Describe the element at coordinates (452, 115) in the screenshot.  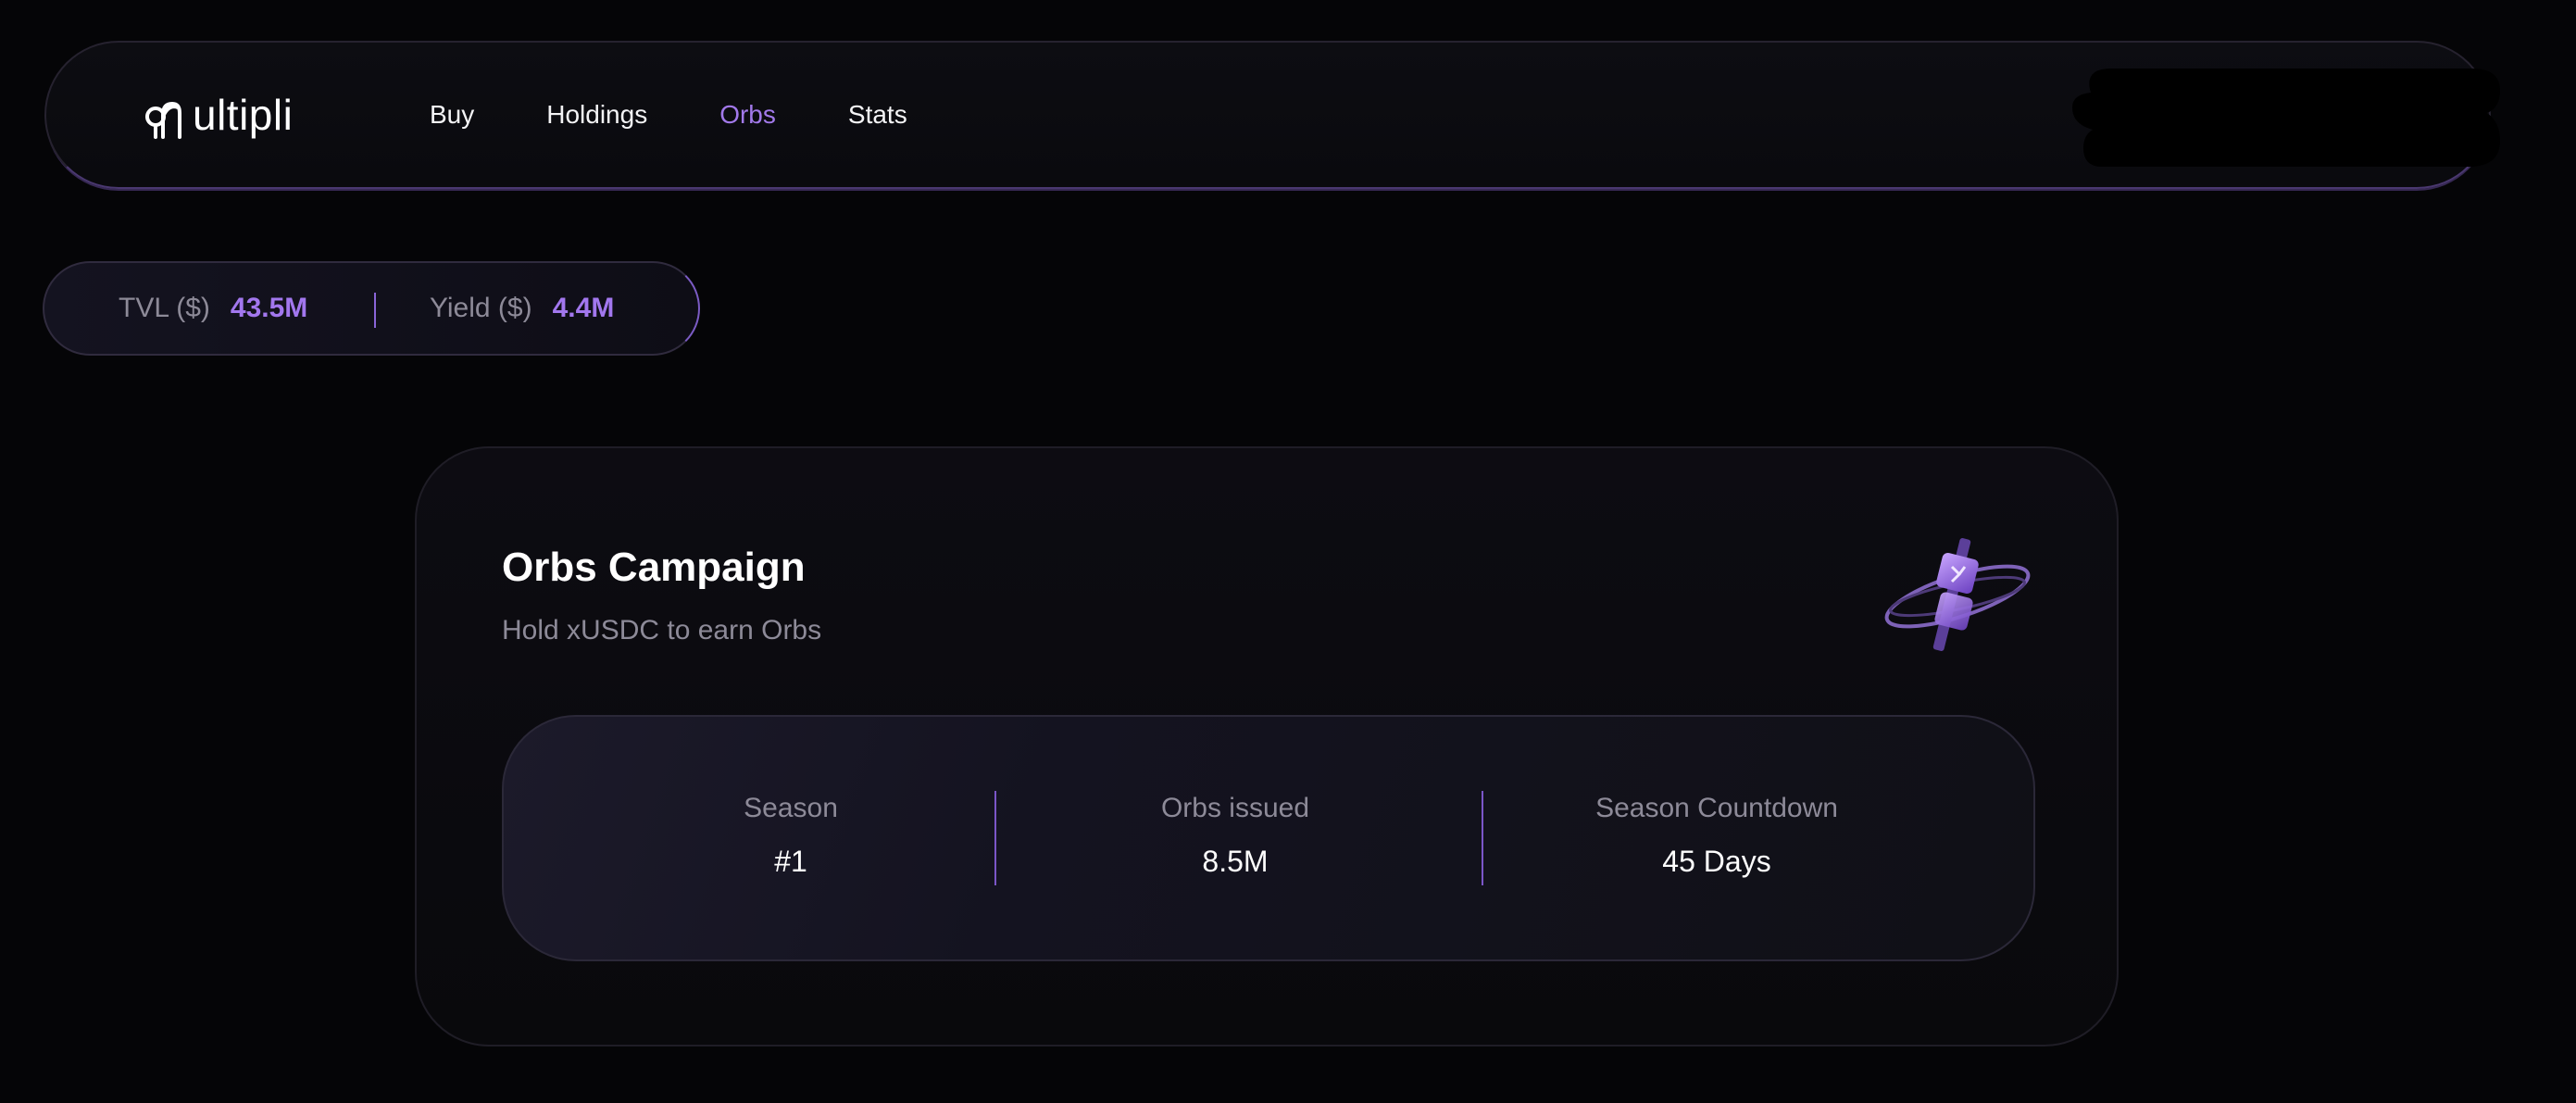
I see `nav-link-buy: Buy` at that location.